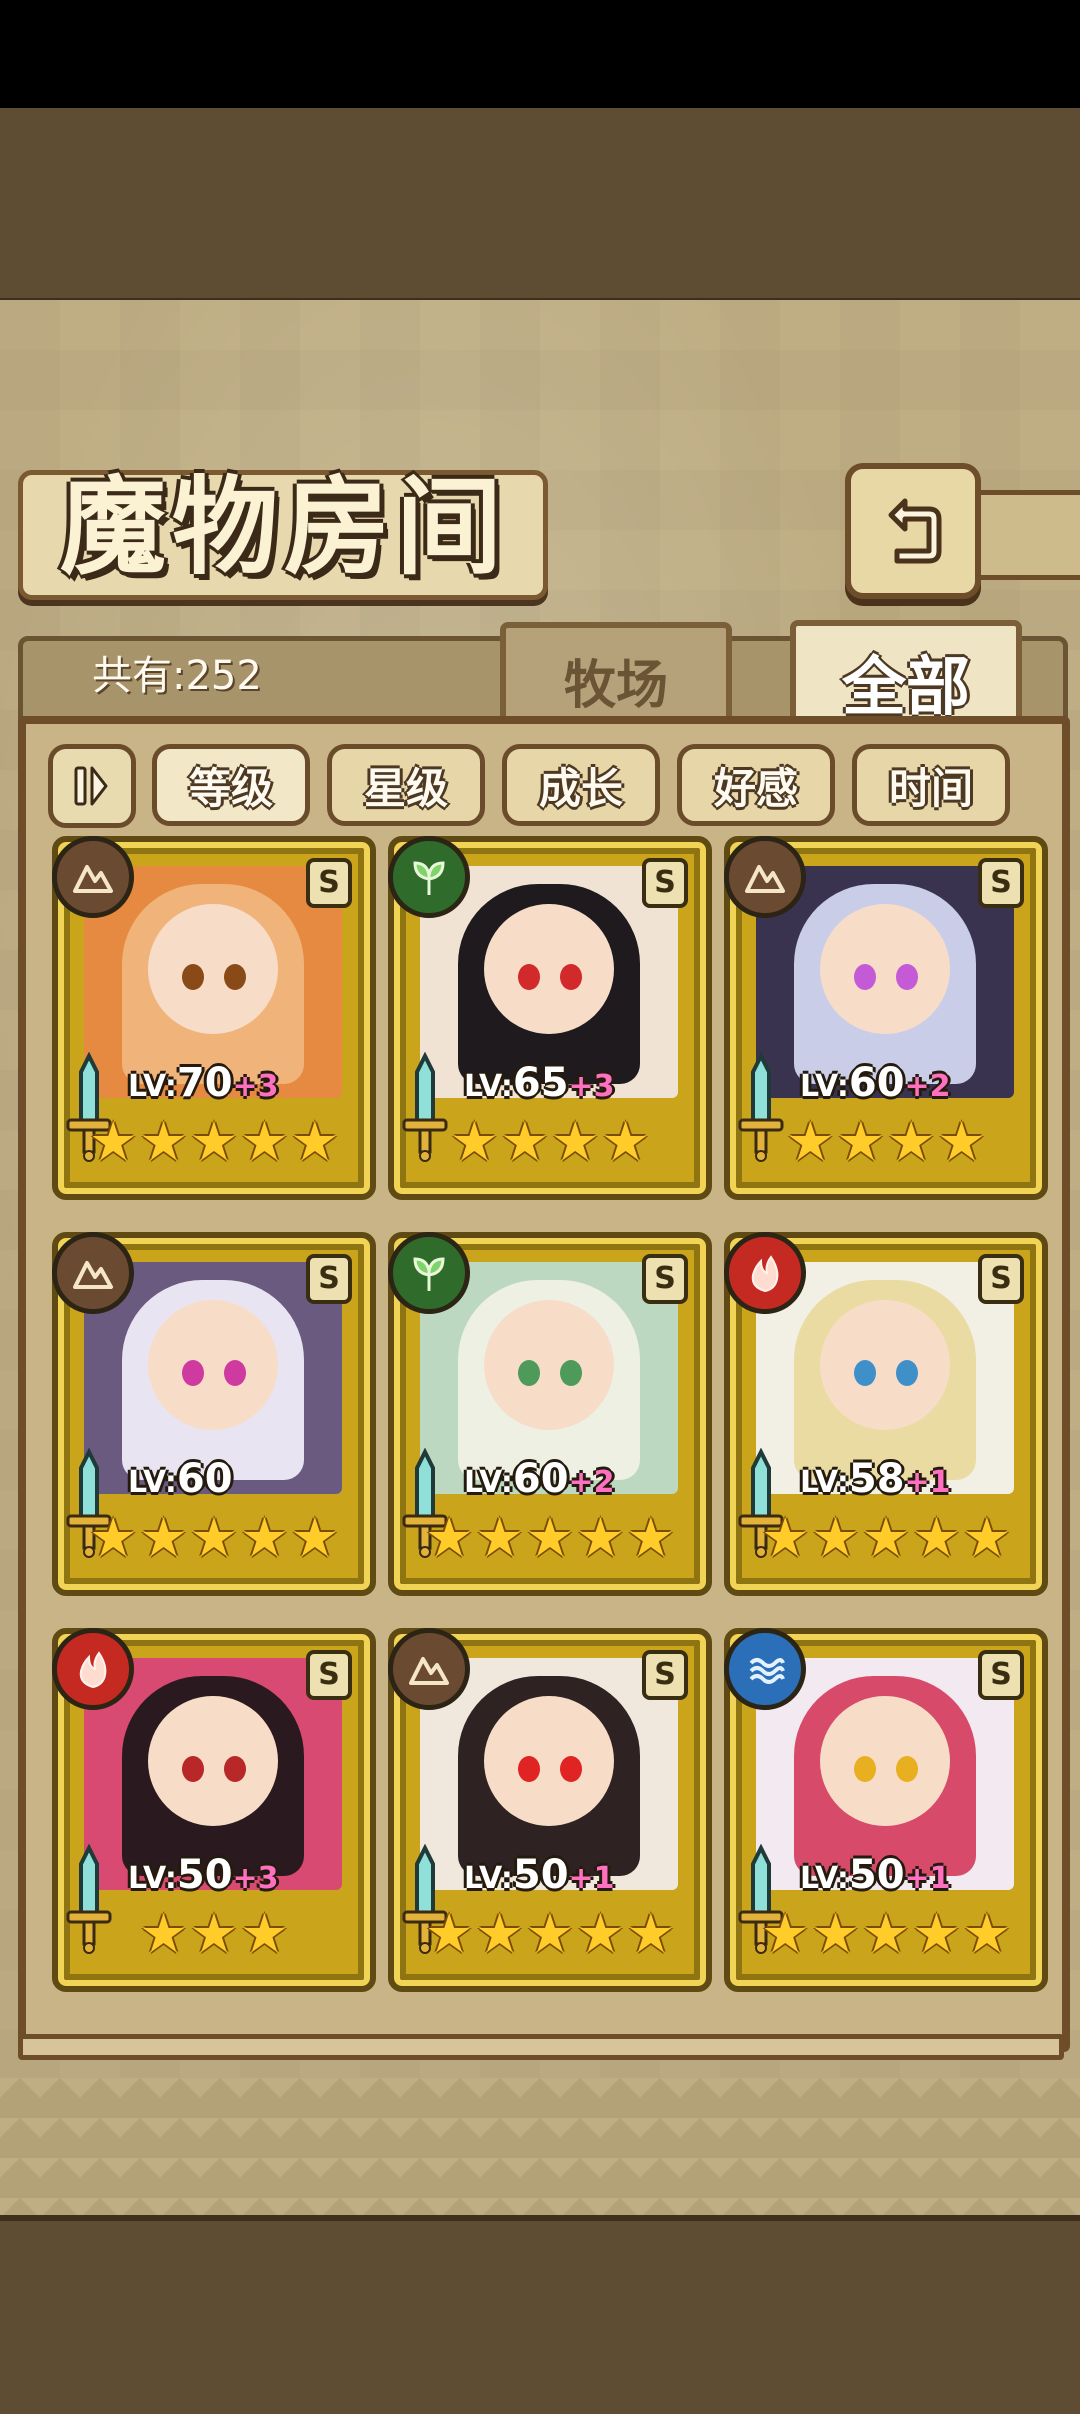 This screenshot has width=1080, height=2414. Describe the element at coordinates (539, 1479) in the screenshot. I see `level-label: LV:60+2` at that location.